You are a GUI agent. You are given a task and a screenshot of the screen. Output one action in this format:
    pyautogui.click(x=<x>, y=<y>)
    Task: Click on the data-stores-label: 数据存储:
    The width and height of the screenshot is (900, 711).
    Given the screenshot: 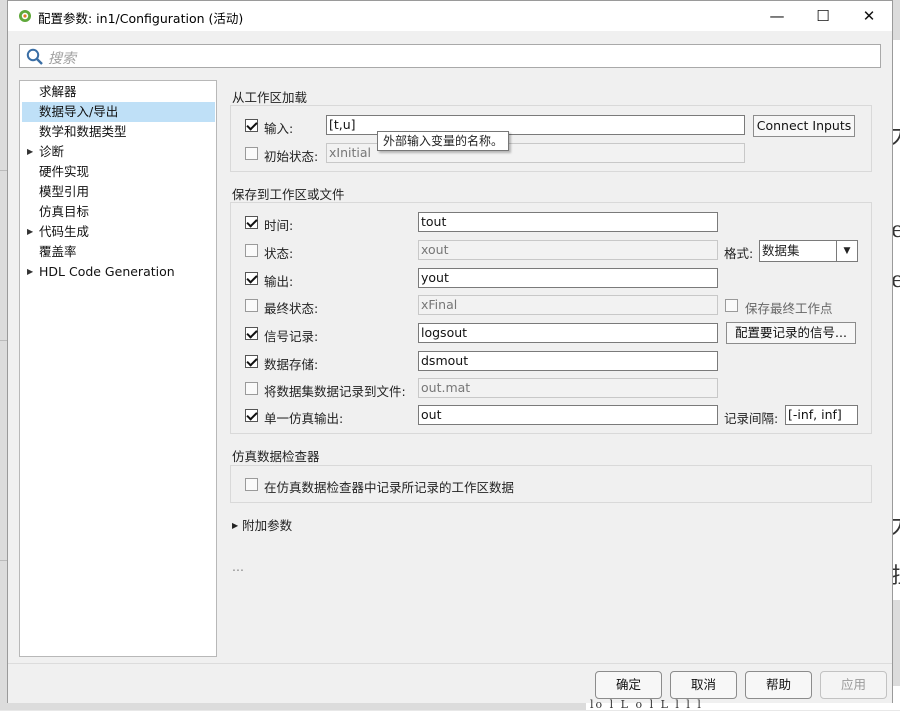 What is the action you would take?
    pyautogui.click(x=291, y=364)
    